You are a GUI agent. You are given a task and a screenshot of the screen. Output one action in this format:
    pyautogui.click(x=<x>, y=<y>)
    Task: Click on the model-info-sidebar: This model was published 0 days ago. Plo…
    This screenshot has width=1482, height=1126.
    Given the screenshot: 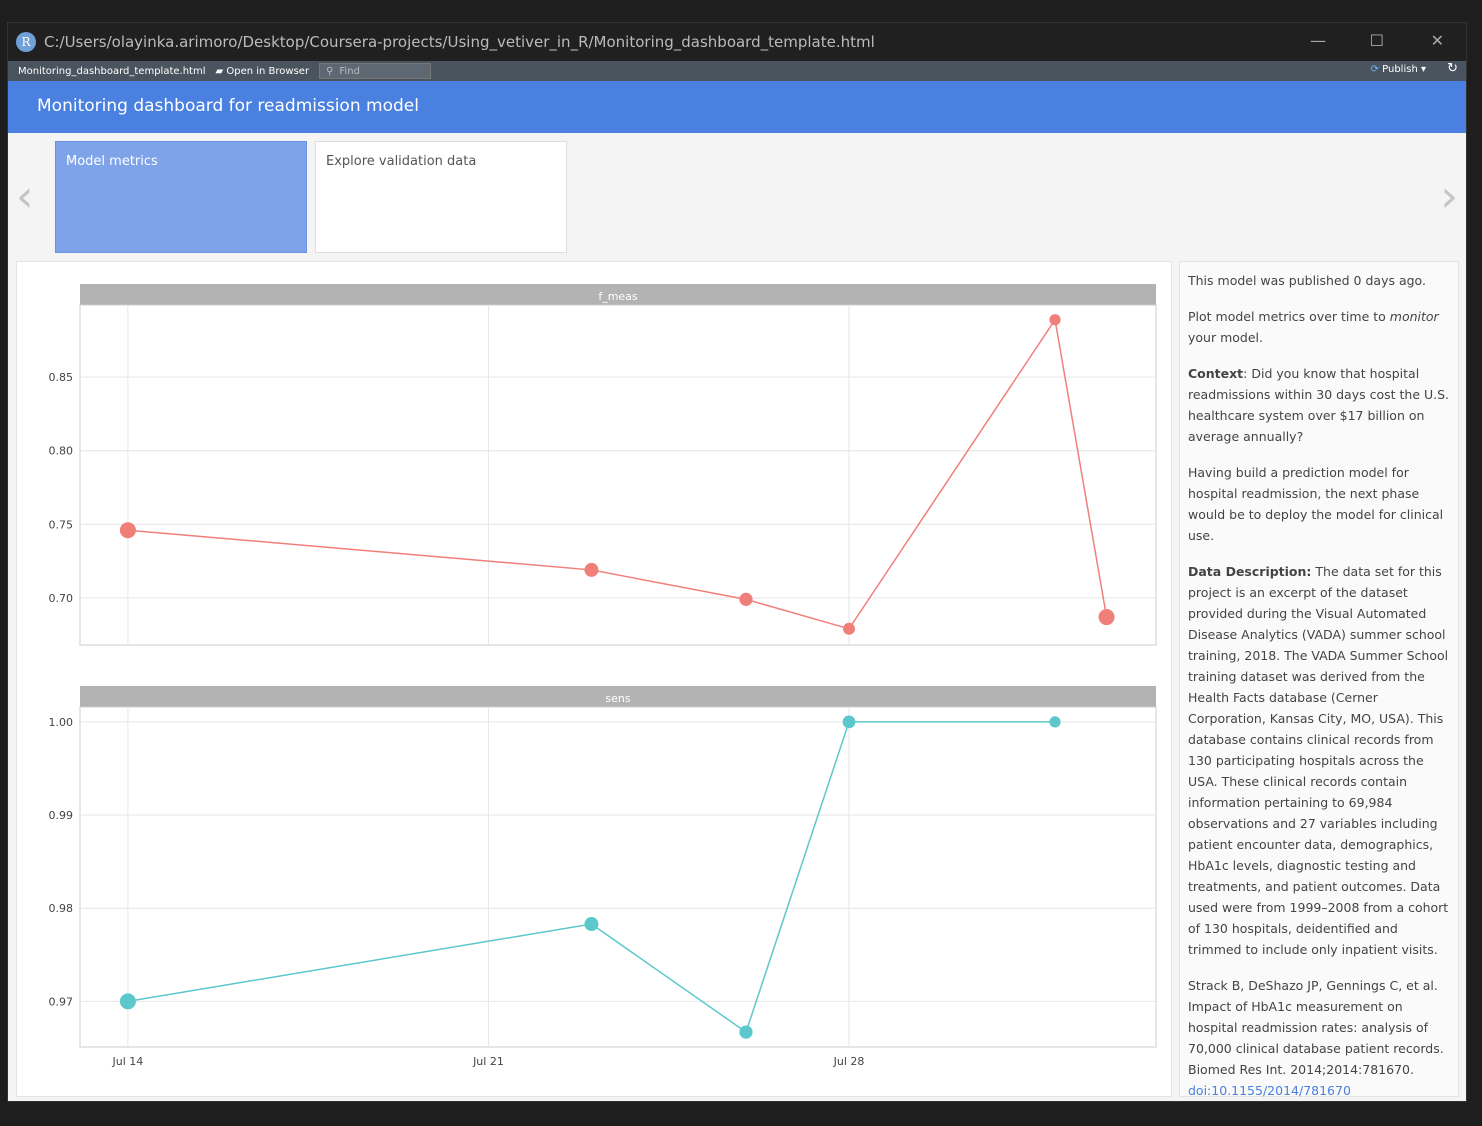 What is the action you would take?
    pyautogui.click(x=1319, y=679)
    